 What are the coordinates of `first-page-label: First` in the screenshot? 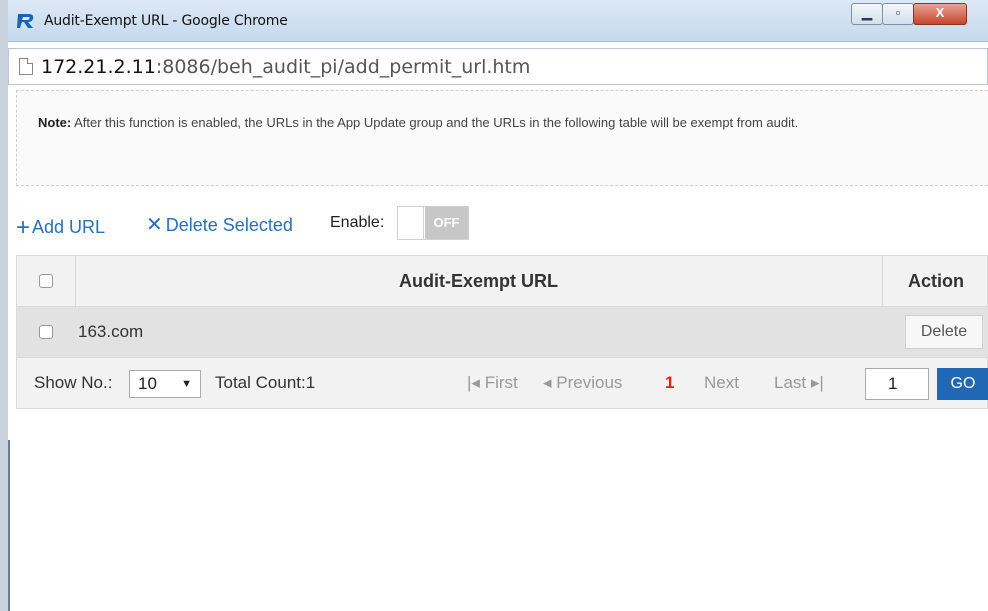 It's located at (501, 382).